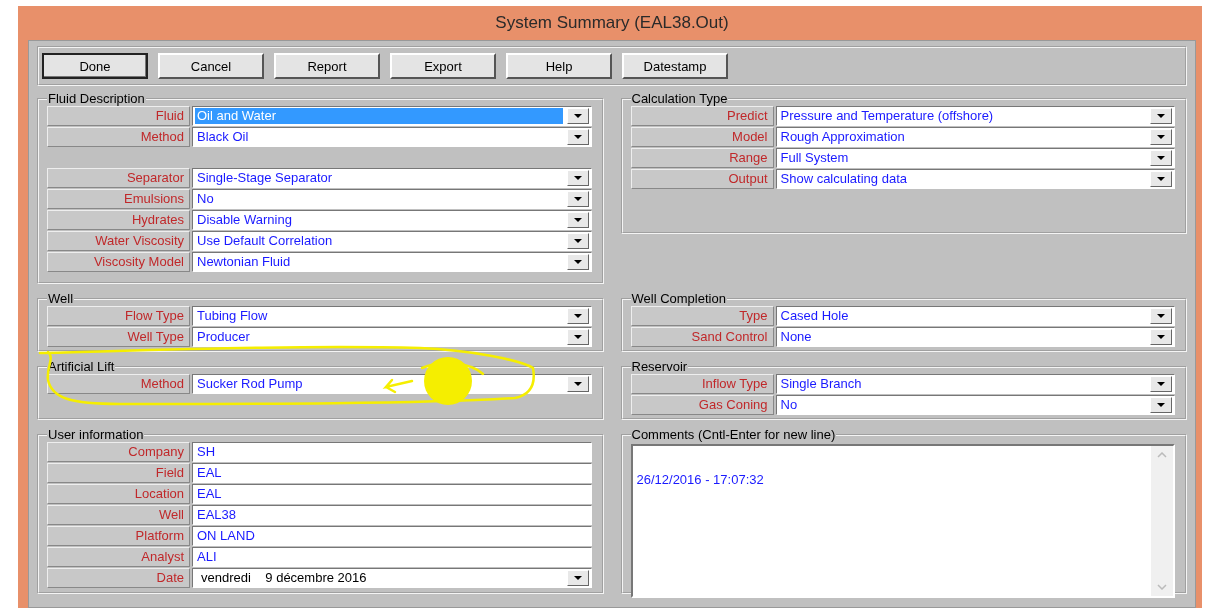 The width and height of the screenshot is (1212, 608). What do you see at coordinates (61, 298) in the screenshot?
I see `group-title: Well` at bounding box center [61, 298].